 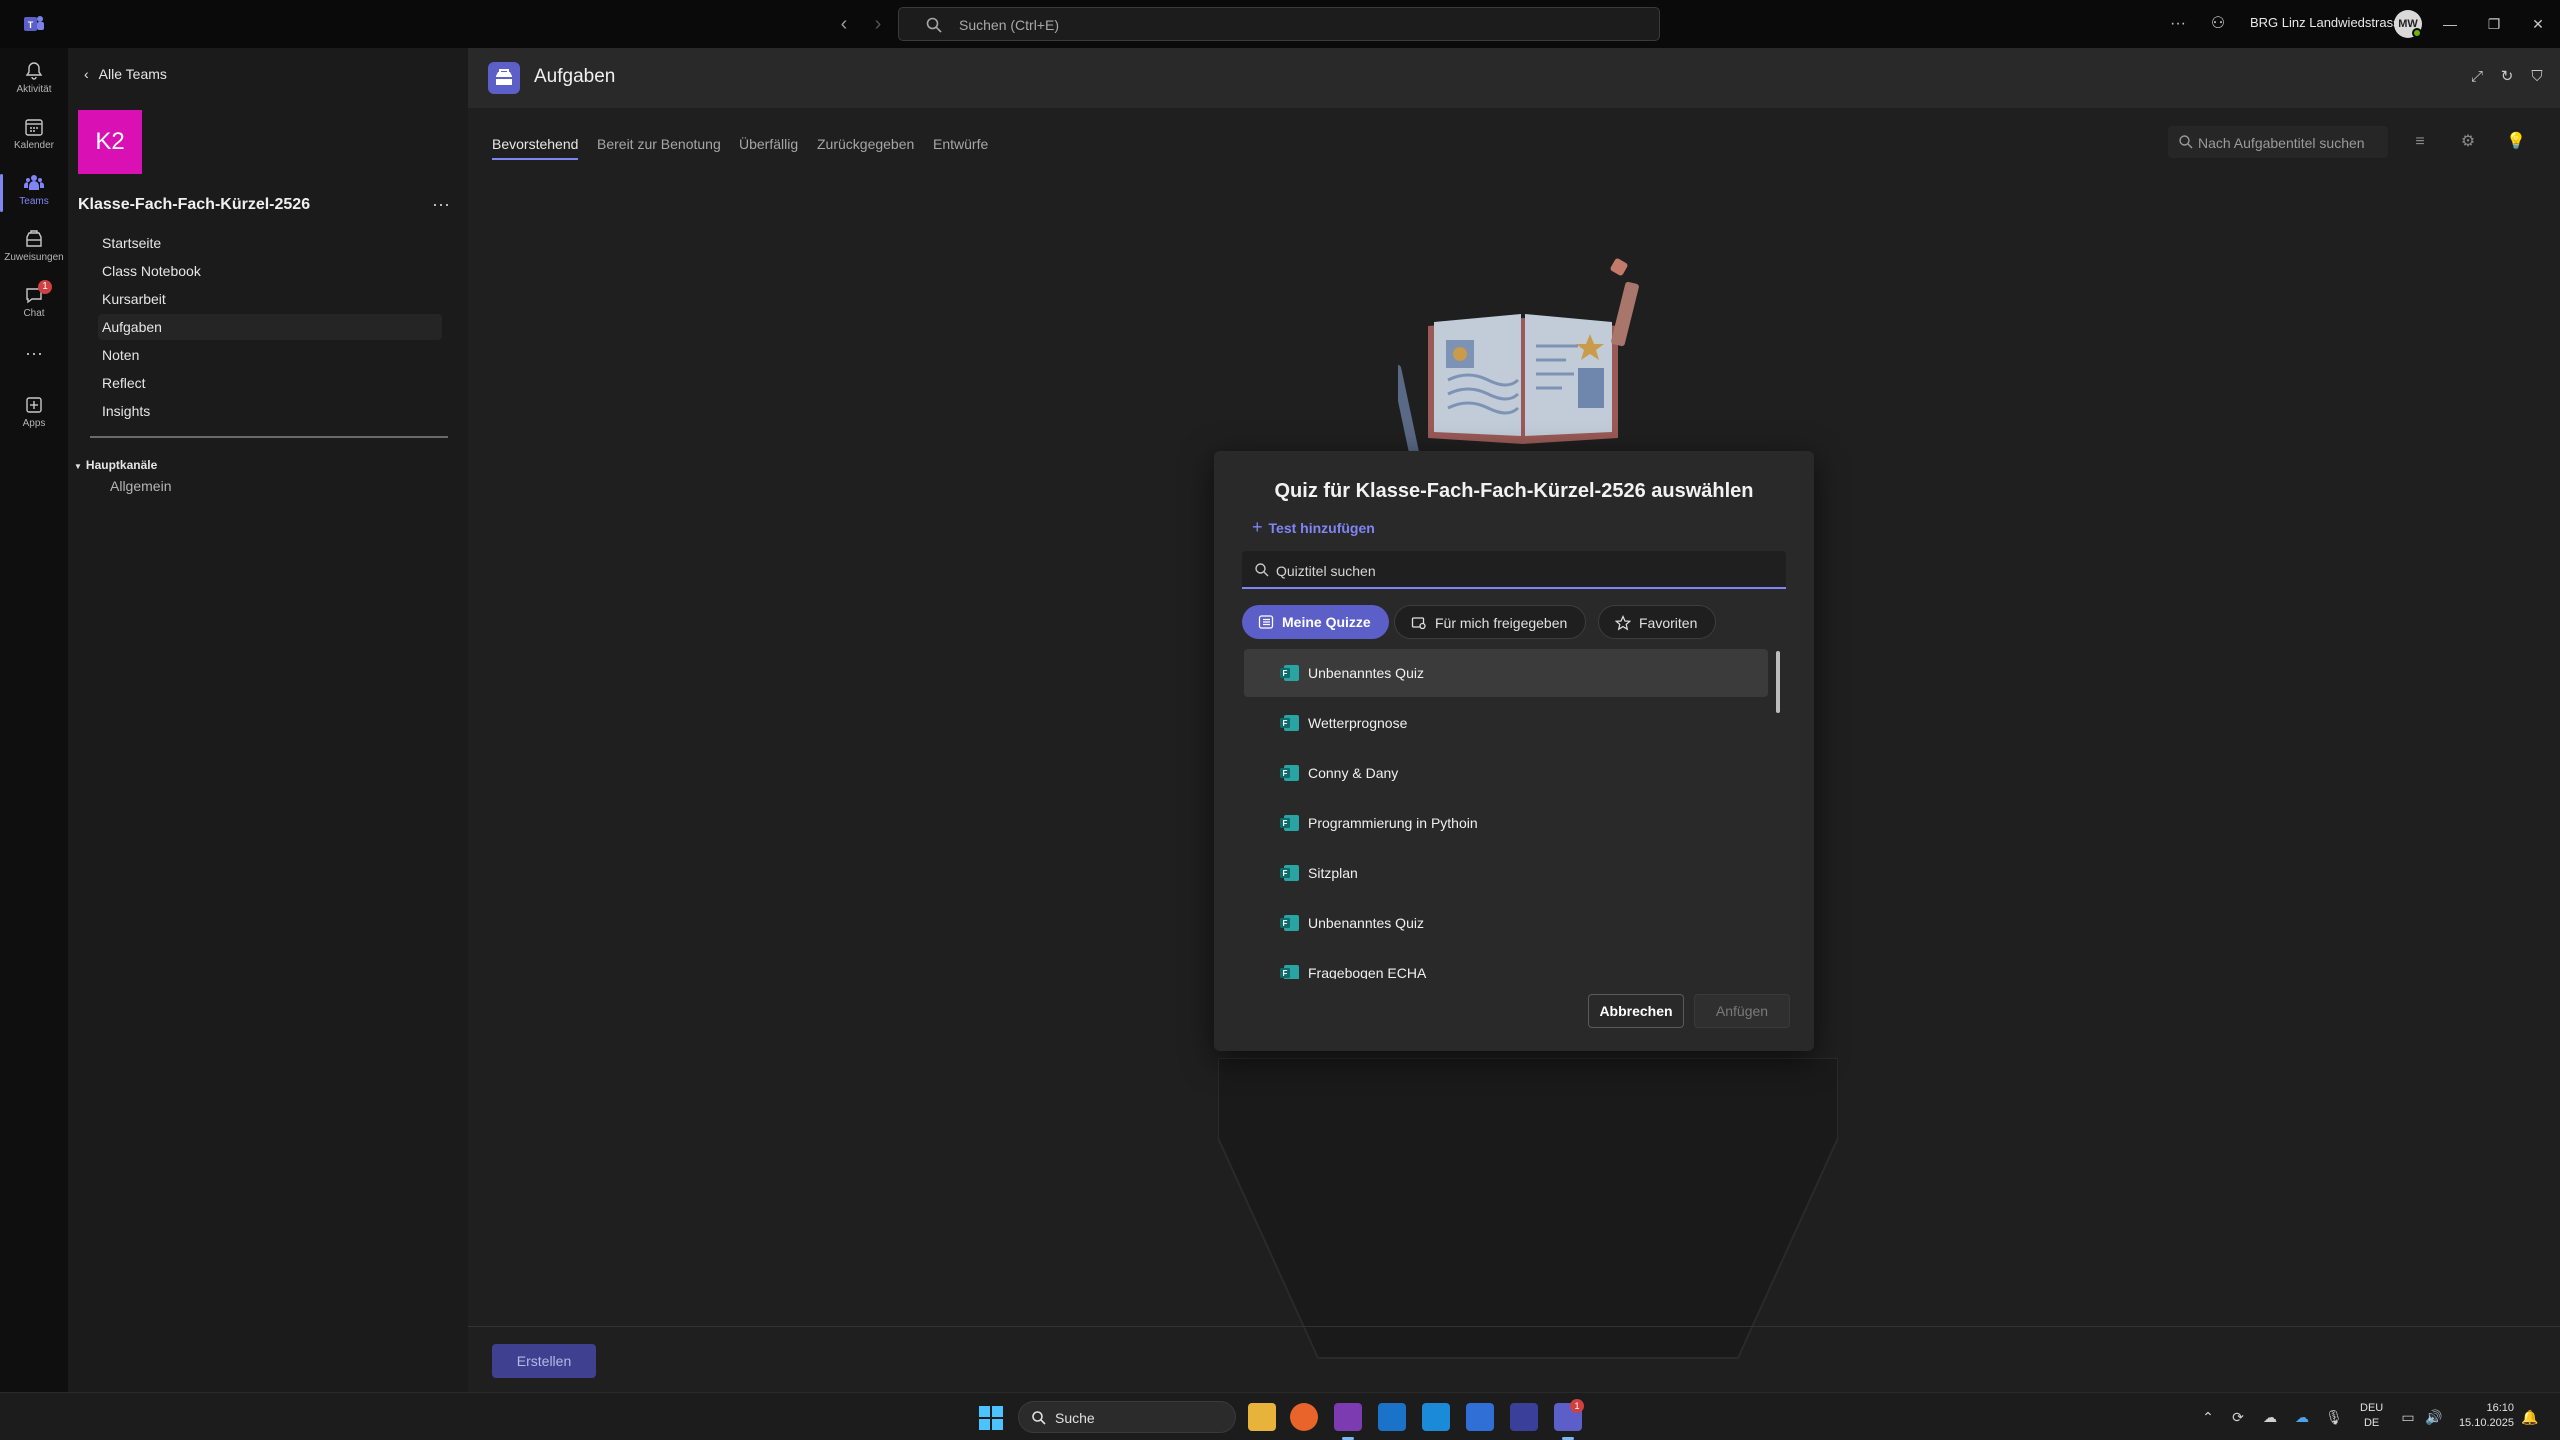 What do you see at coordinates (1262, 1417) in the screenshot?
I see `file-explorer-icon` at bounding box center [1262, 1417].